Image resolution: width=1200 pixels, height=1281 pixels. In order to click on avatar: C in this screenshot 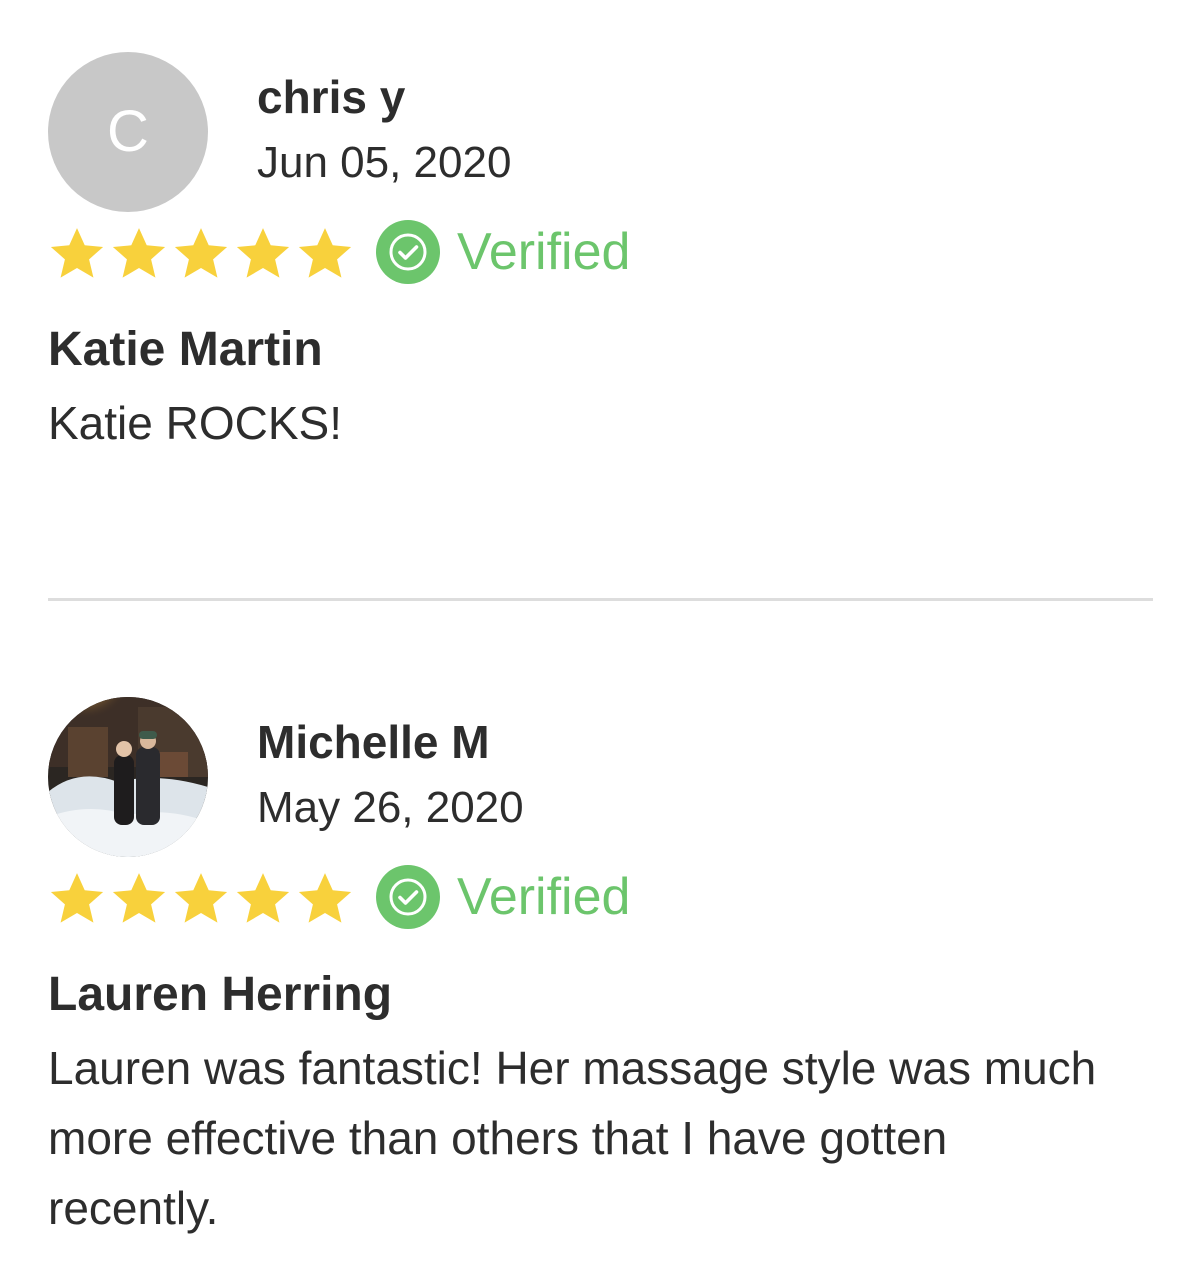, I will do `click(128, 132)`.